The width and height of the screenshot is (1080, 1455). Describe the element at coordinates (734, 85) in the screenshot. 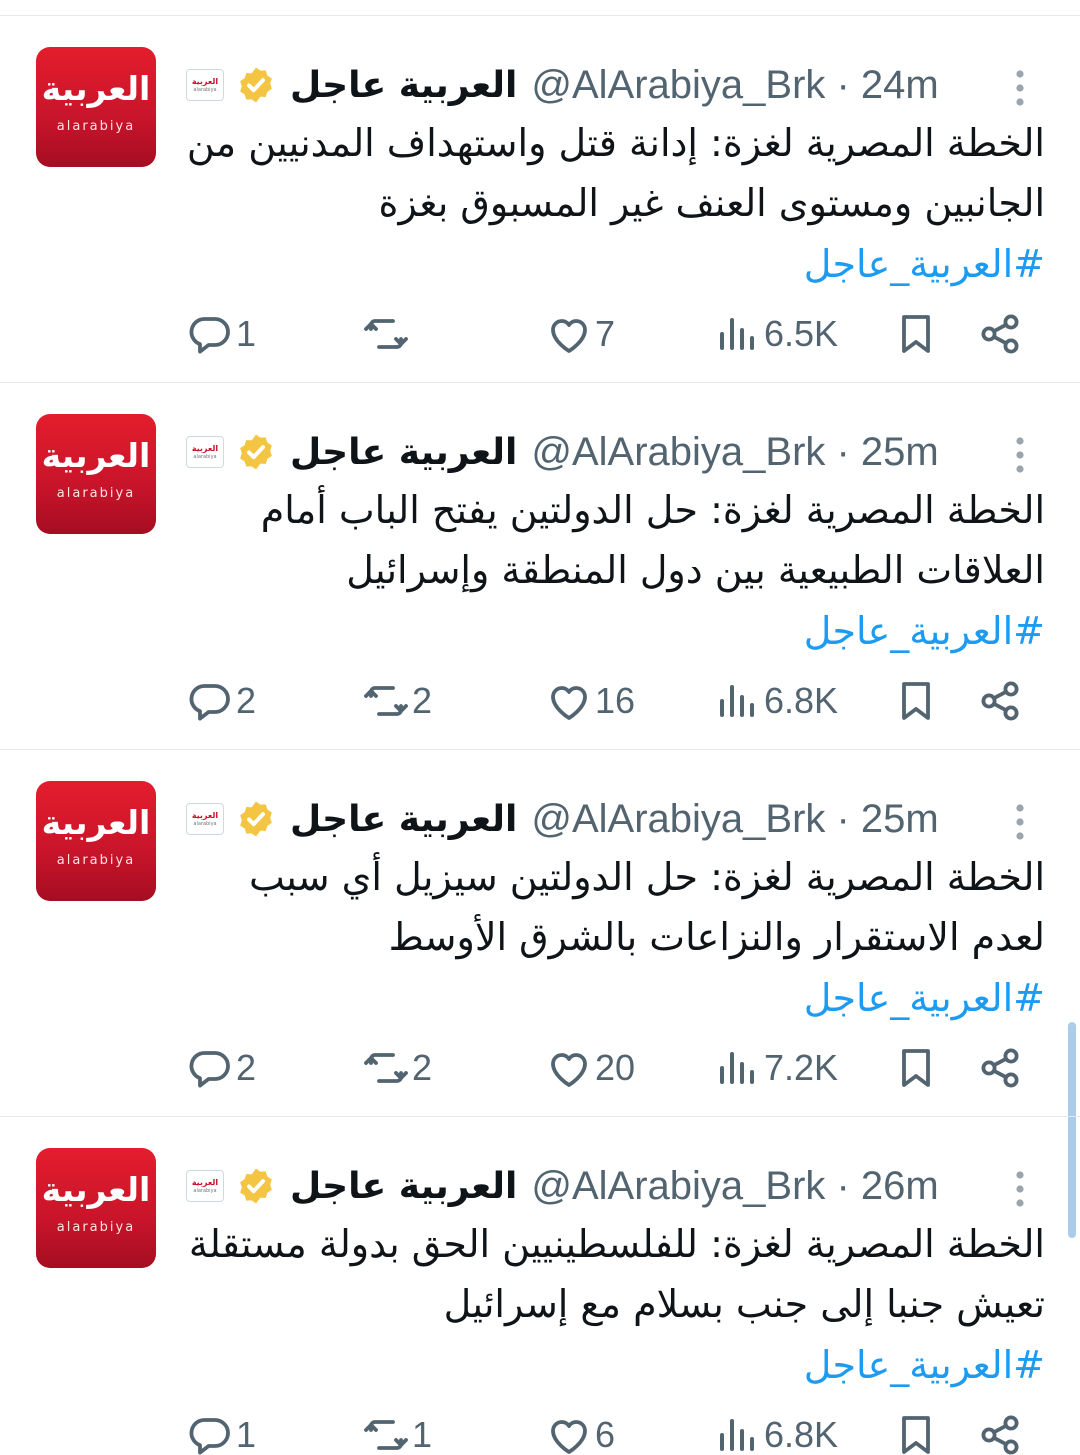

I see `handle-and-timestamp: @AlArabiya_Brk · 24m` at that location.